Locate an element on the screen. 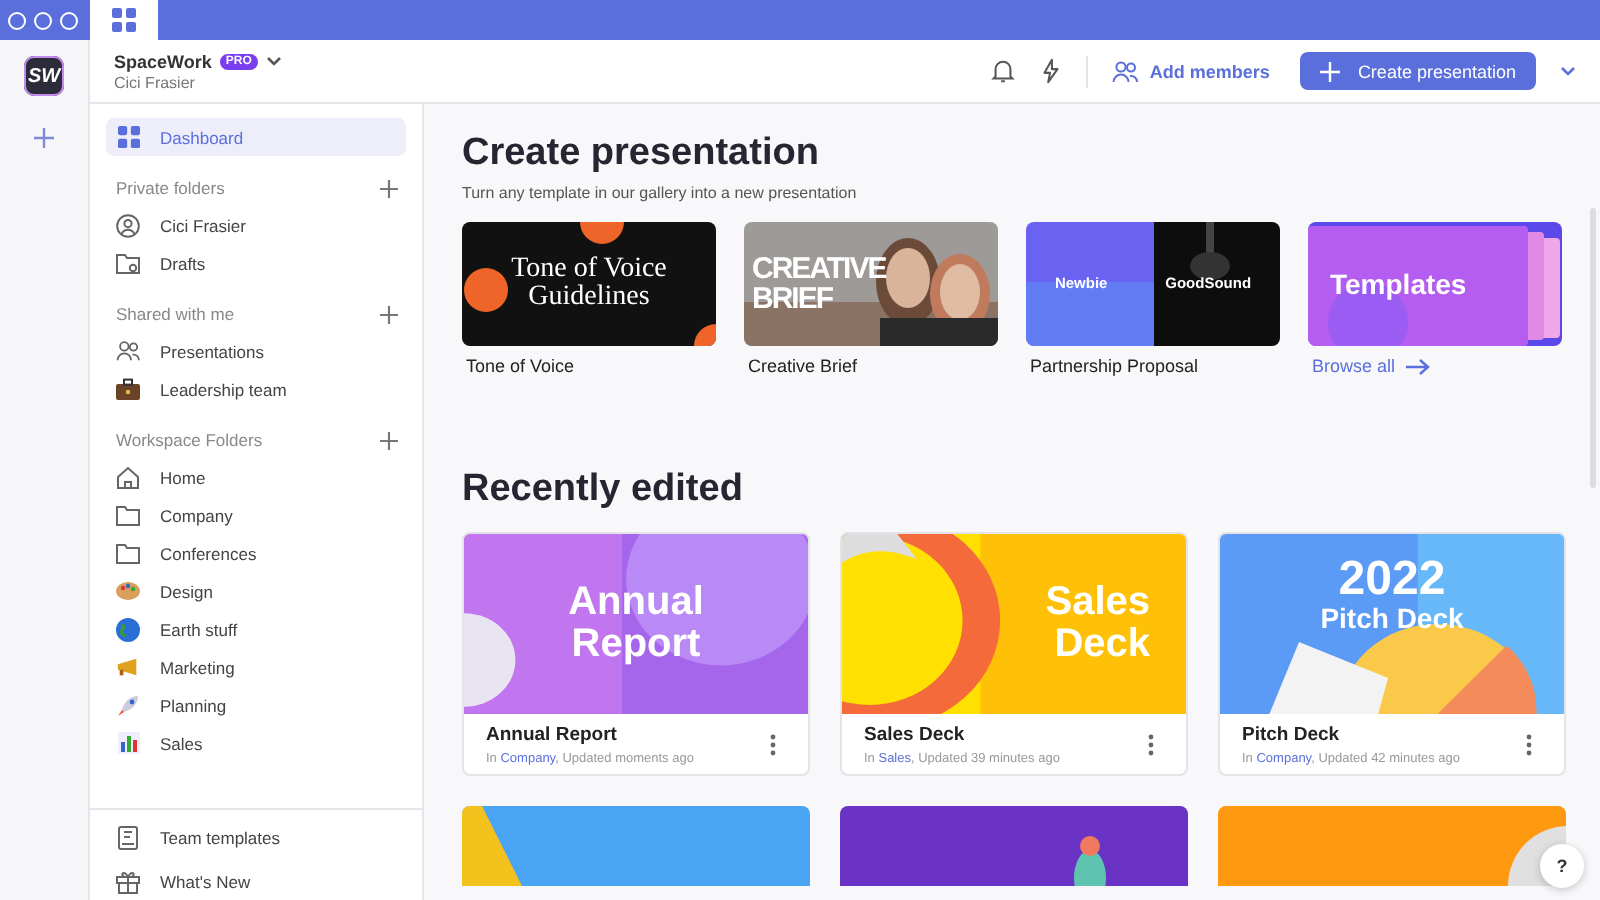 The image size is (1600, 900). thumbnail-text: Annual is located at coordinates (636, 603).